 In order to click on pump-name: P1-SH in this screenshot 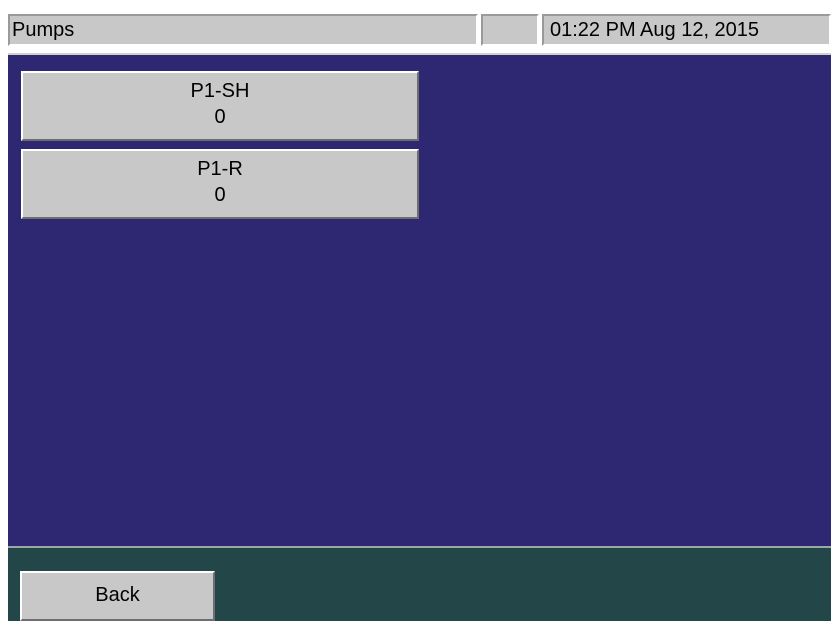, I will do `click(220, 91)`.